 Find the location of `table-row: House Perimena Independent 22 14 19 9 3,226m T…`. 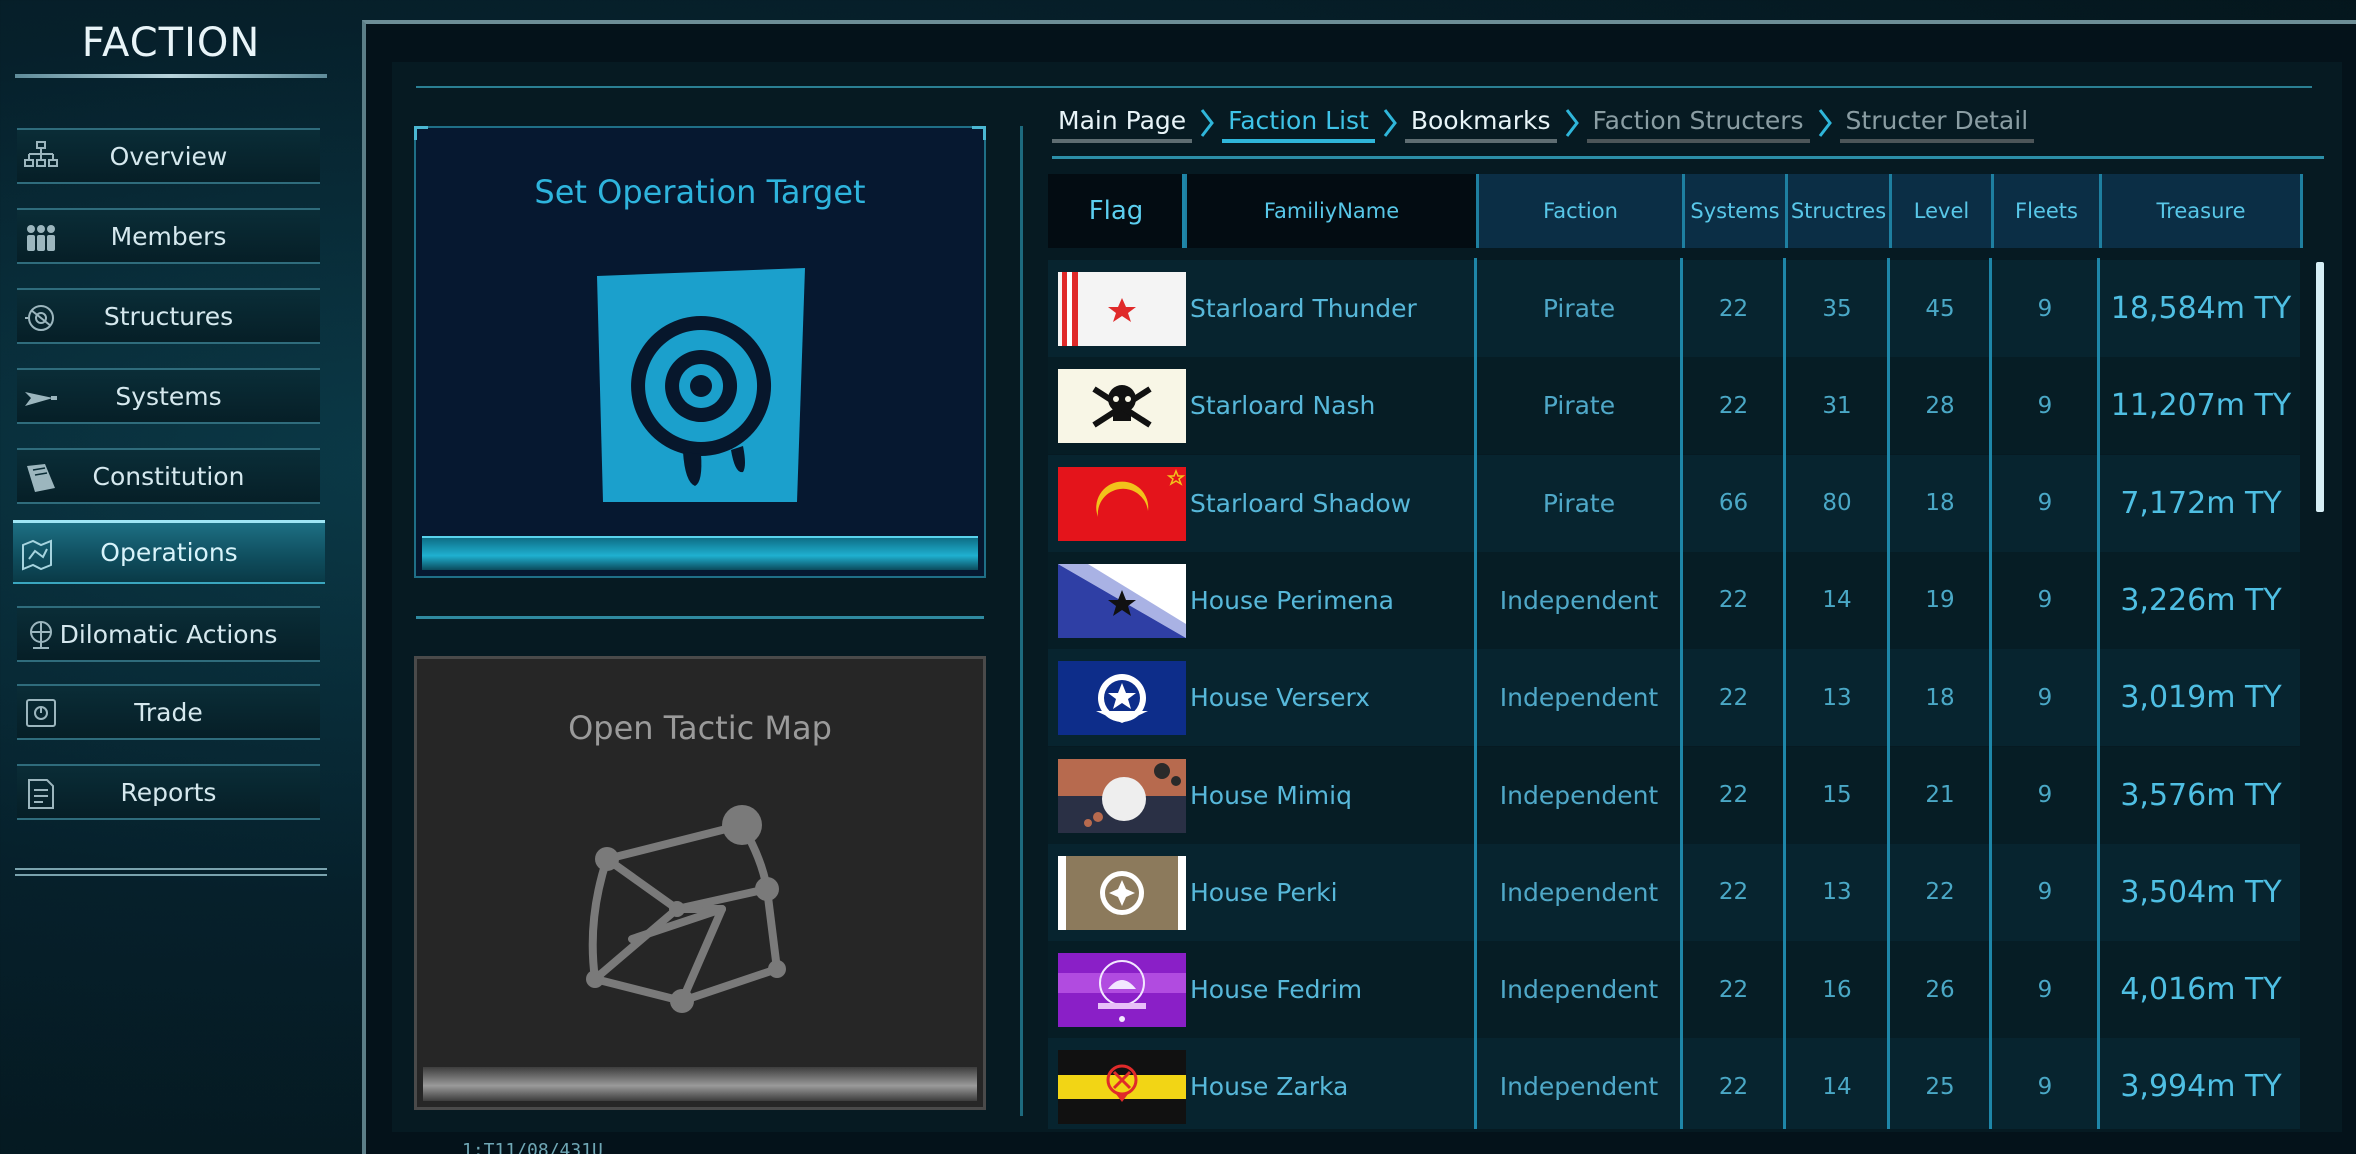

table-row: House Perimena Independent 22 14 19 9 3,226m T… is located at coordinates (1674, 600).